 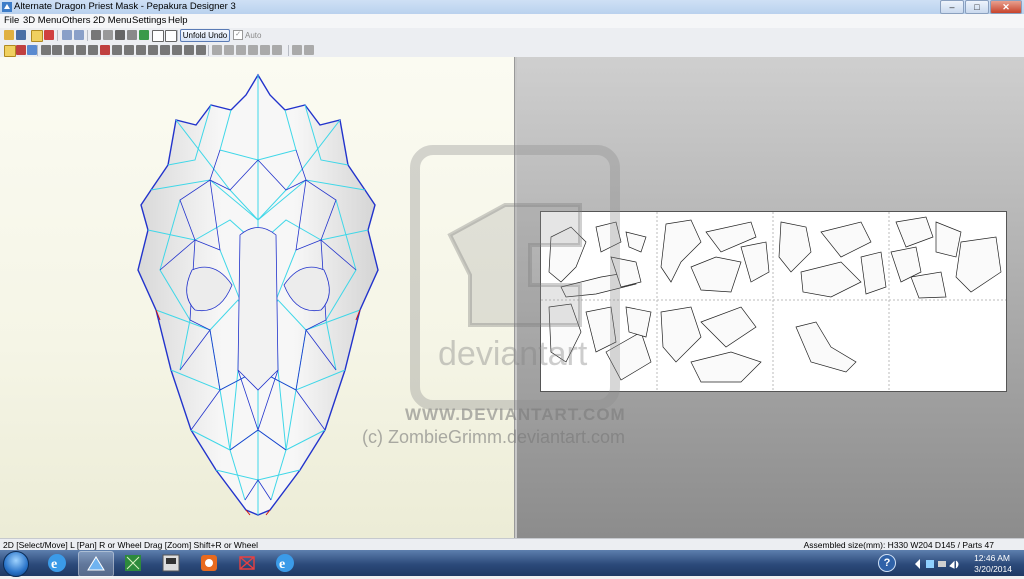 I want to click on align-center-icon, so click(x=229, y=50).